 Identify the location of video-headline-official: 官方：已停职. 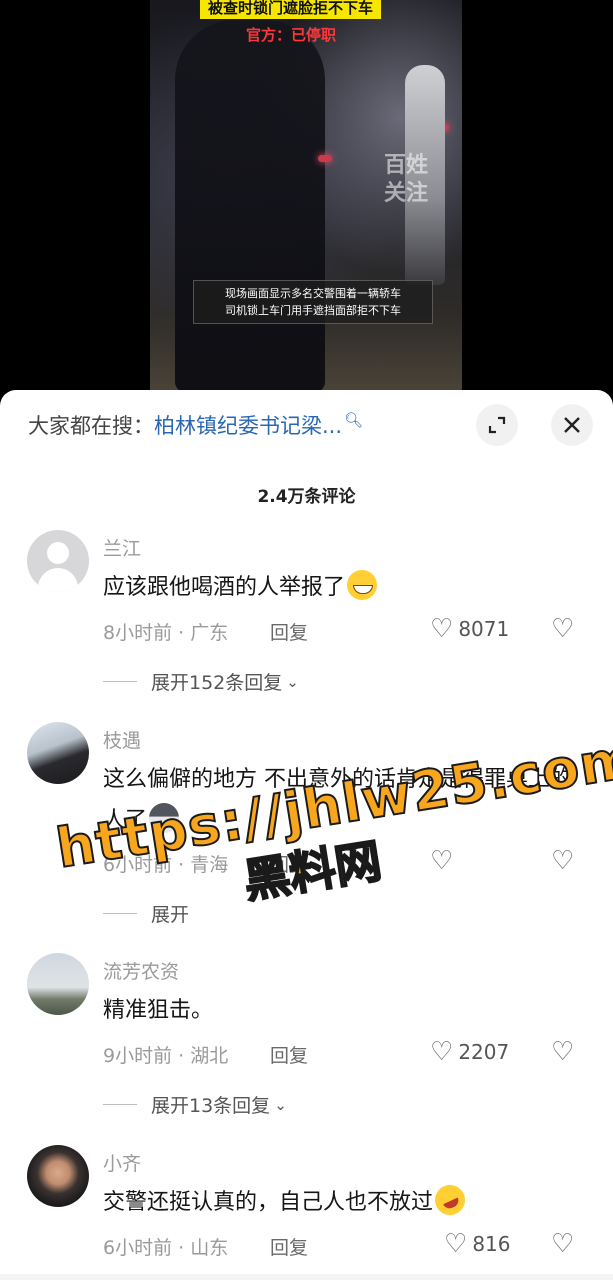
(291, 35).